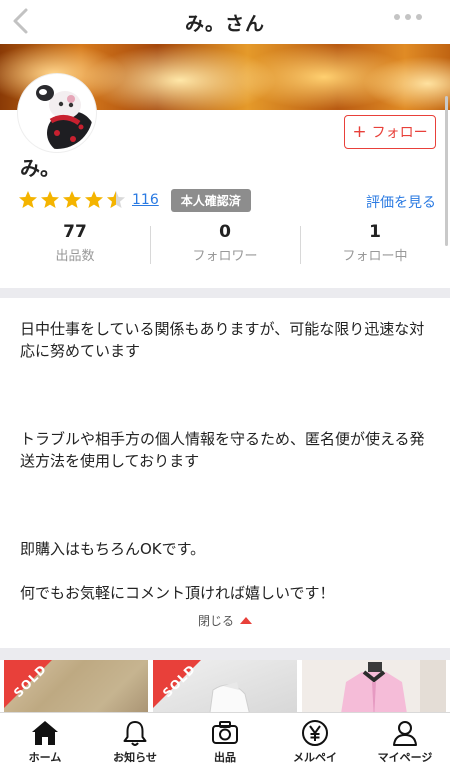  I want to click on bell-icon, so click(135, 733).